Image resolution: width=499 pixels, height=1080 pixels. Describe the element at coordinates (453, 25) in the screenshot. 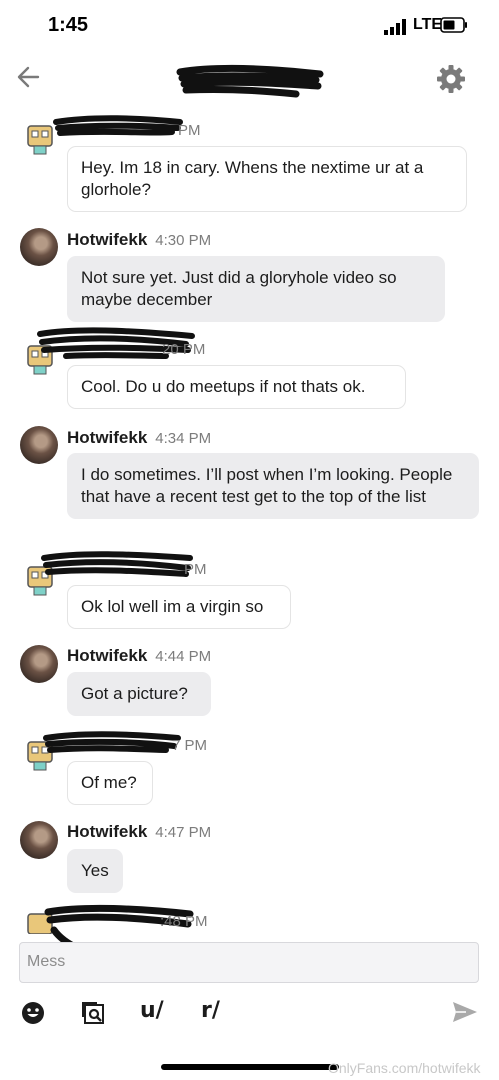

I see `battery-icon` at that location.